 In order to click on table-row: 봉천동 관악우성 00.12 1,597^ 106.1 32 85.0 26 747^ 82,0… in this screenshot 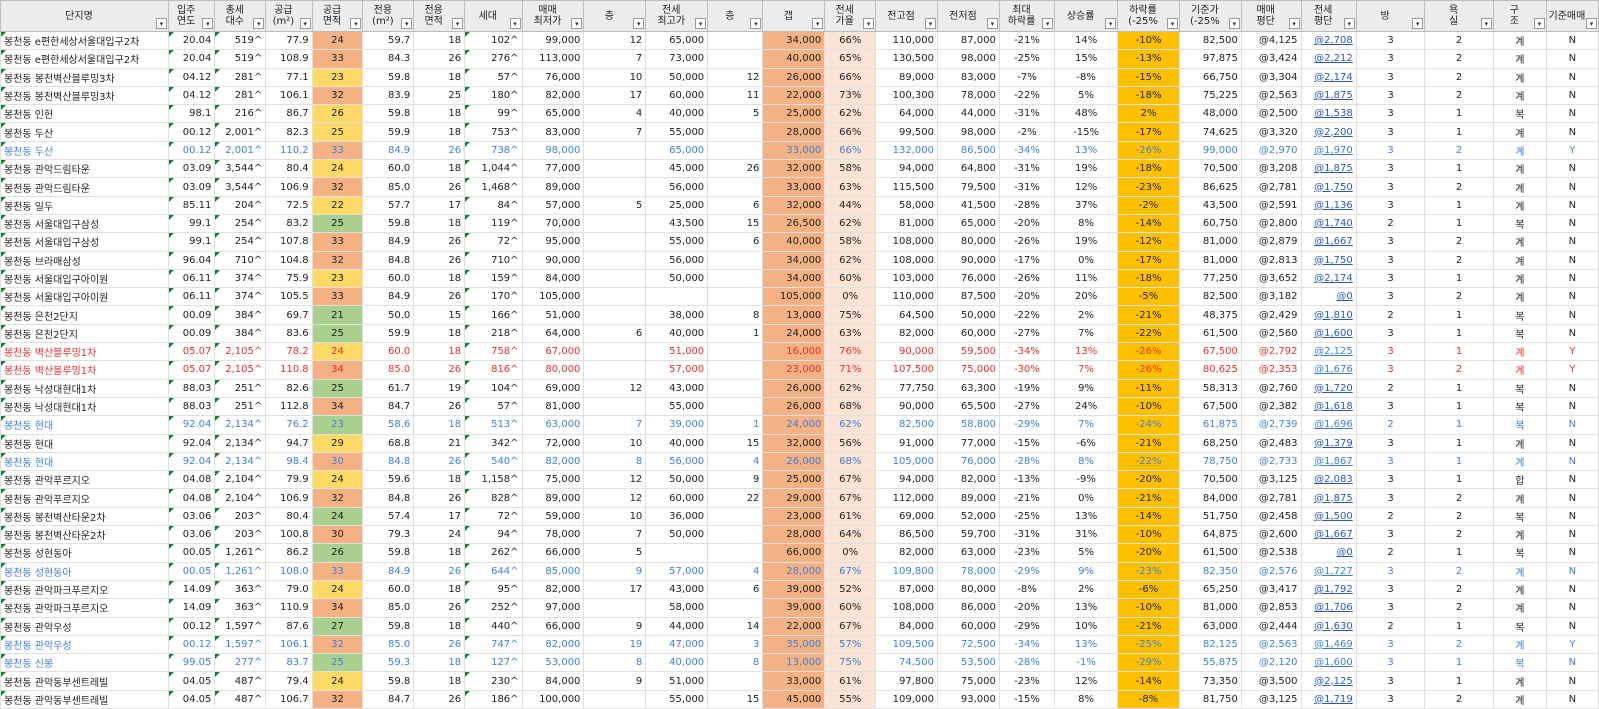, I will do `click(799, 644)`.